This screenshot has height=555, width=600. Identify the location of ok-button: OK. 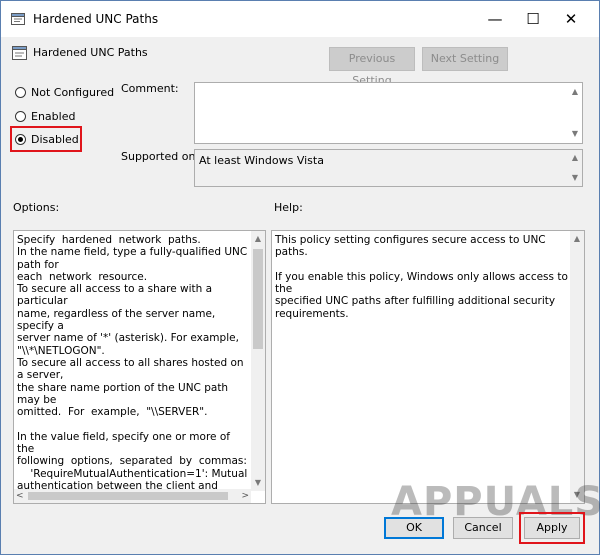
(414, 528).